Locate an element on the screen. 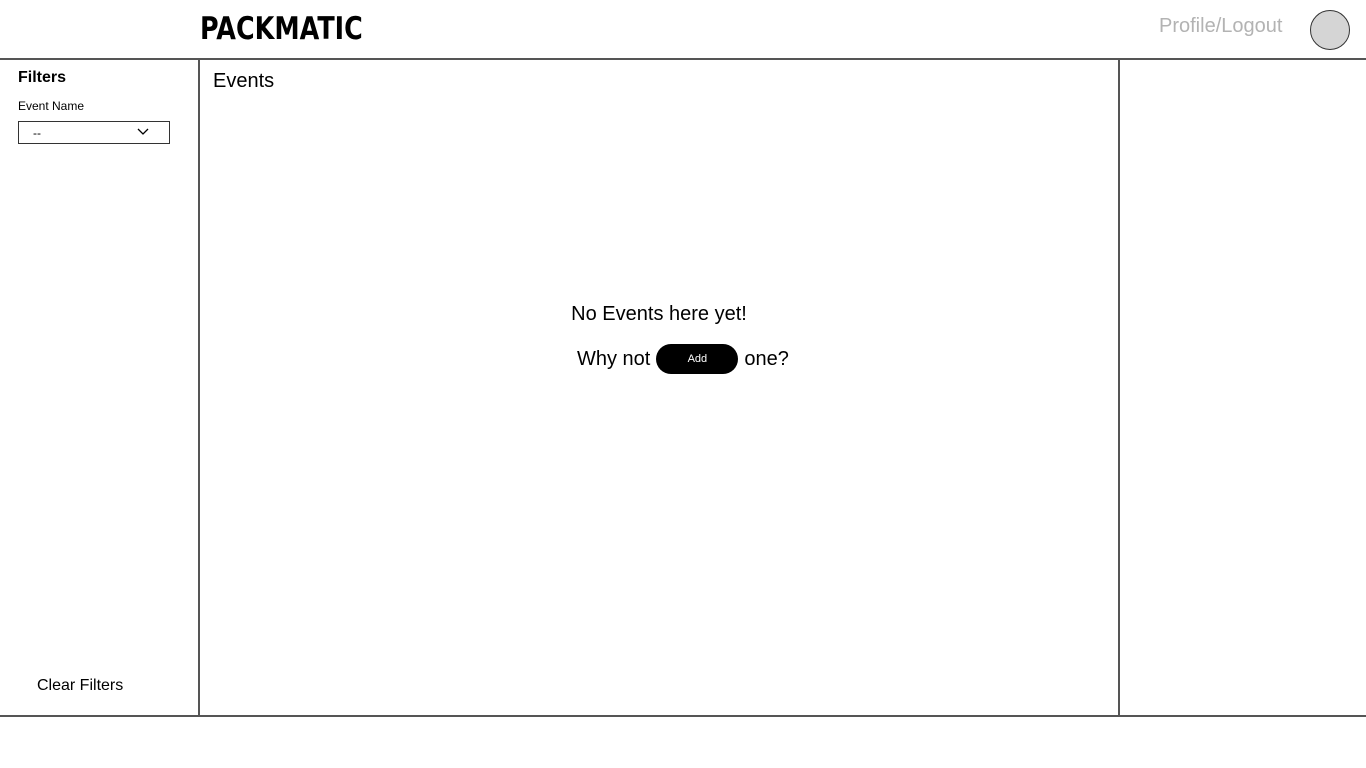 The image size is (1366, 768). empty-state-prefix: Why not is located at coordinates (614, 358).